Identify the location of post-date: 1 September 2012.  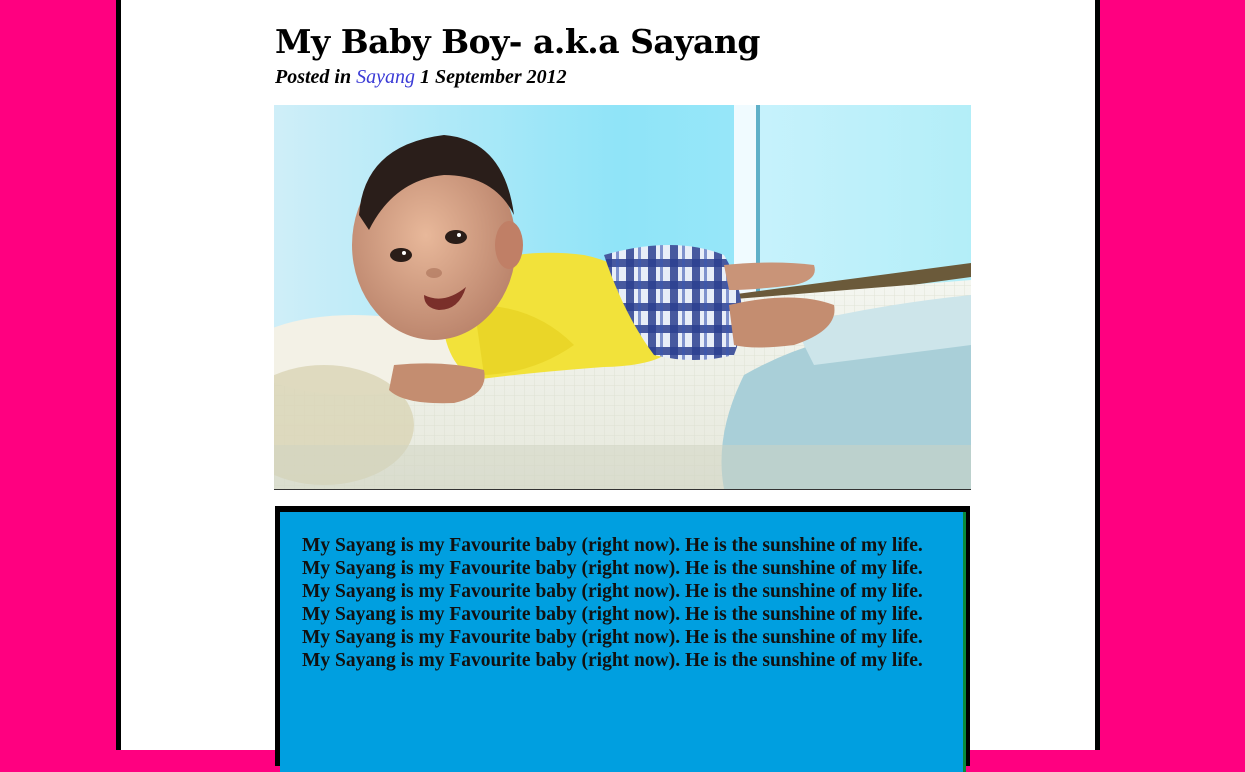
(493, 77).